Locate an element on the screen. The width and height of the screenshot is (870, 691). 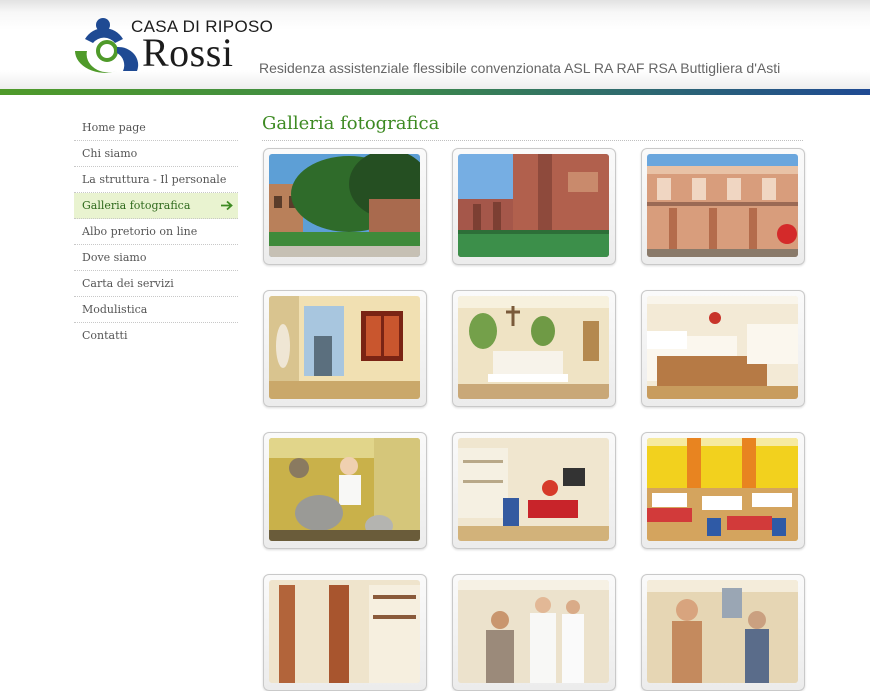
sidebar-item-label: Modulistica is located at coordinates (115, 309).